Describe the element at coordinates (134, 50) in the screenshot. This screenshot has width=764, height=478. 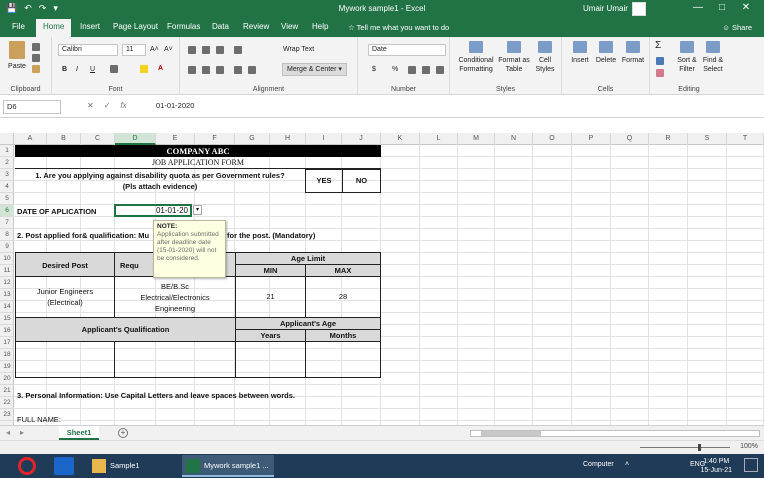
I see `font-size-select: 11` at that location.